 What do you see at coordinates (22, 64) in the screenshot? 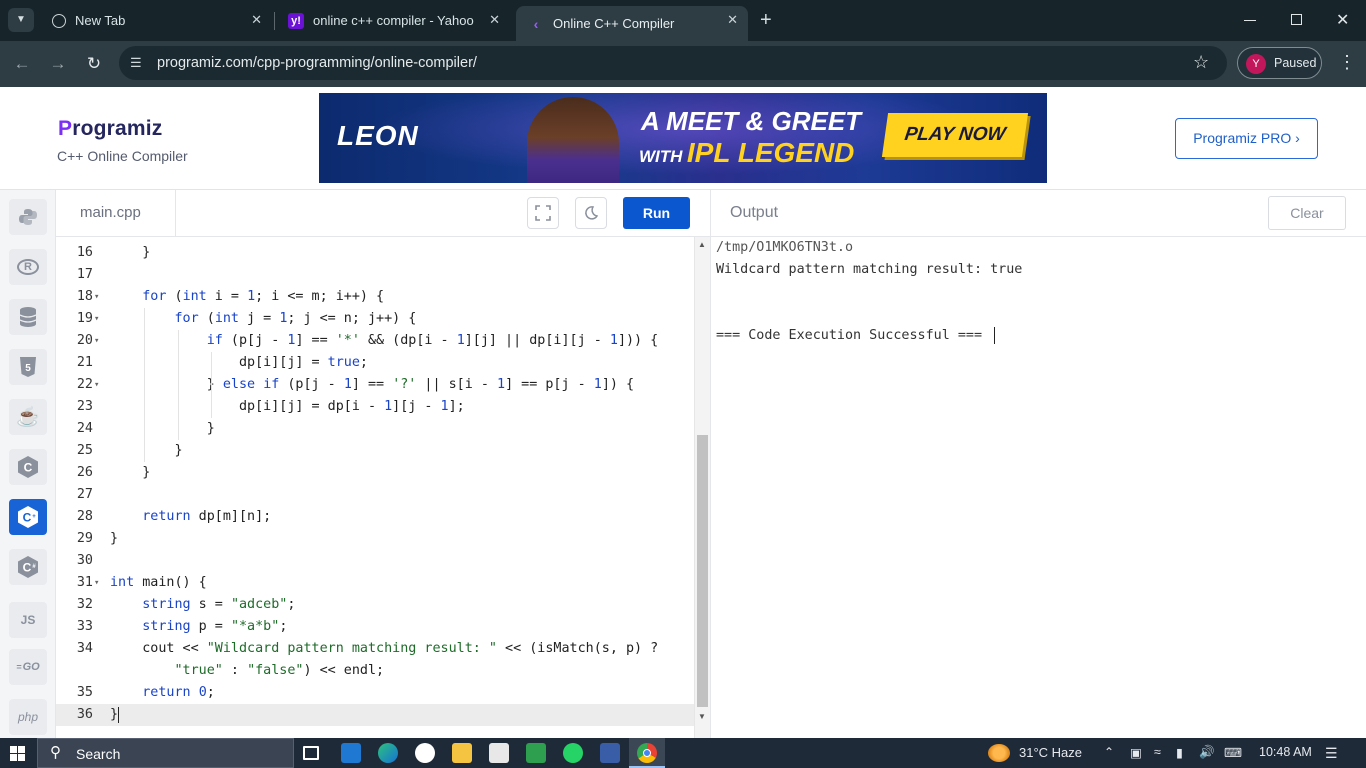
I see `back-icon: ←` at bounding box center [22, 64].